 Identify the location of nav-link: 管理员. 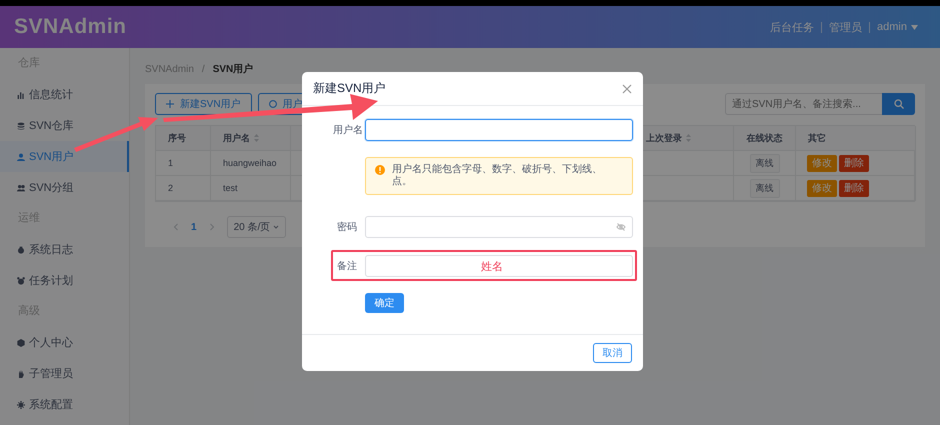
(846, 27).